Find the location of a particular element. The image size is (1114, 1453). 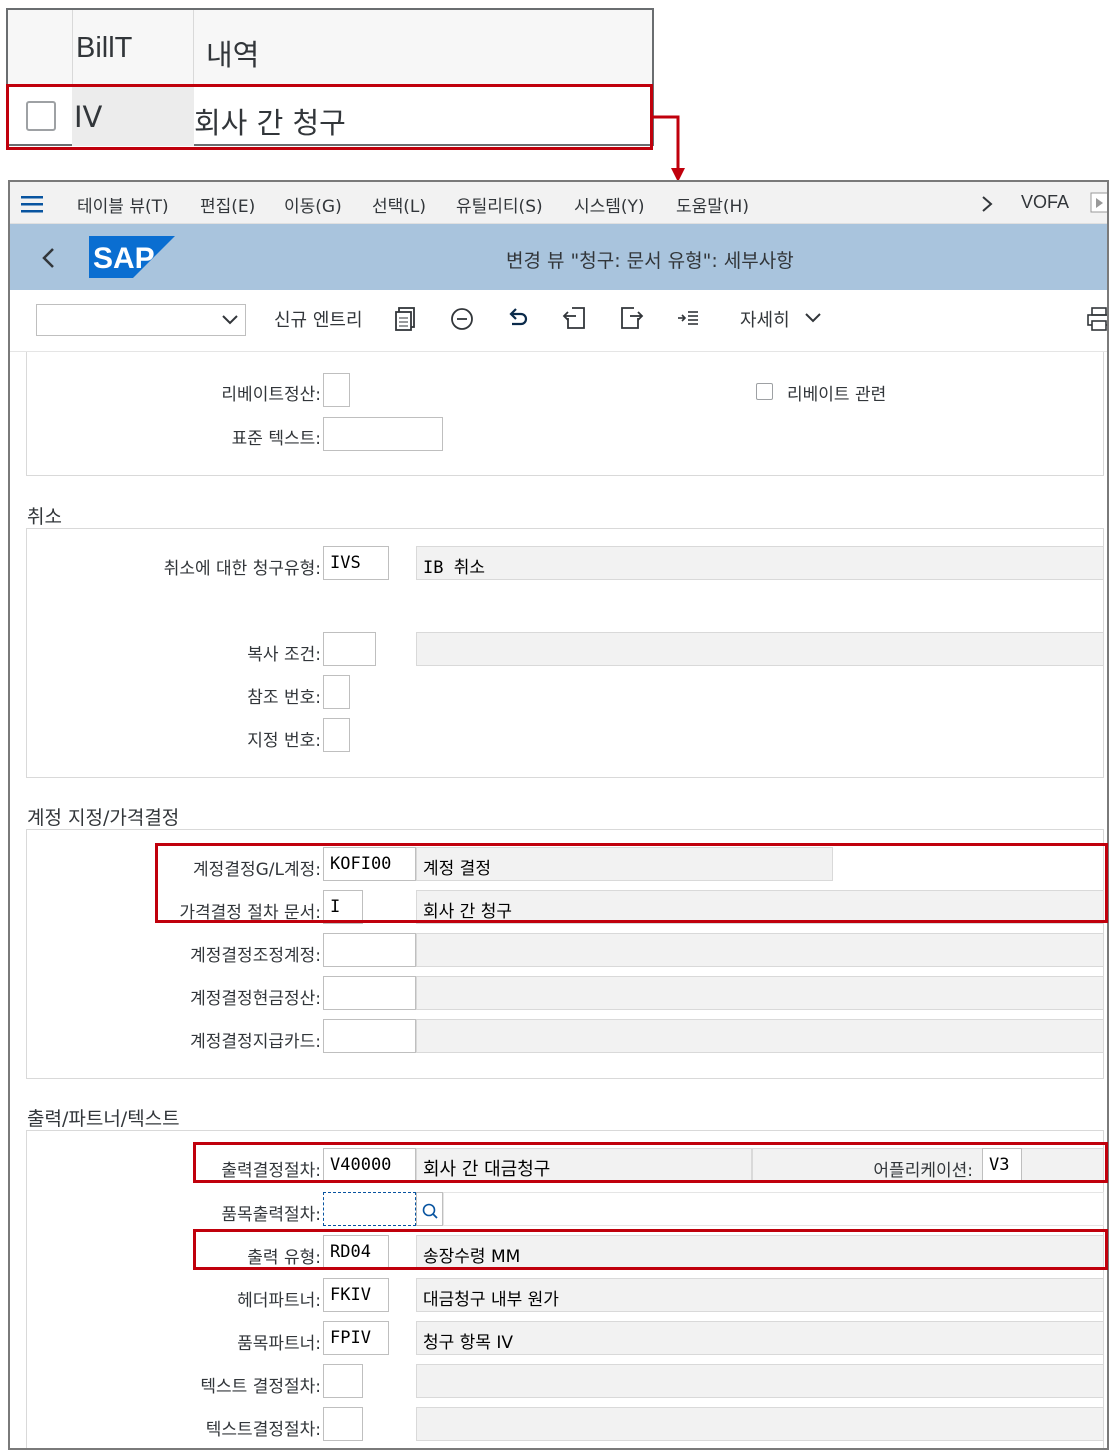

group-rebate is located at coordinates (565, 414).